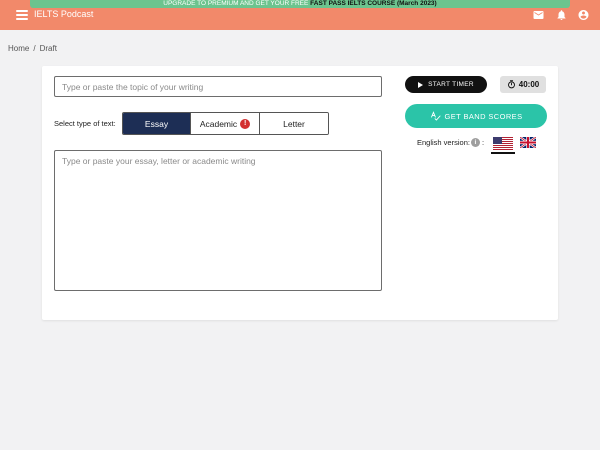 The width and height of the screenshot is (600, 450). Describe the element at coordinates (237, 3) in the screenshot. I see `promo-text: UPGRADE TO PREMIUM AND GET YOUR FREE` at that location.